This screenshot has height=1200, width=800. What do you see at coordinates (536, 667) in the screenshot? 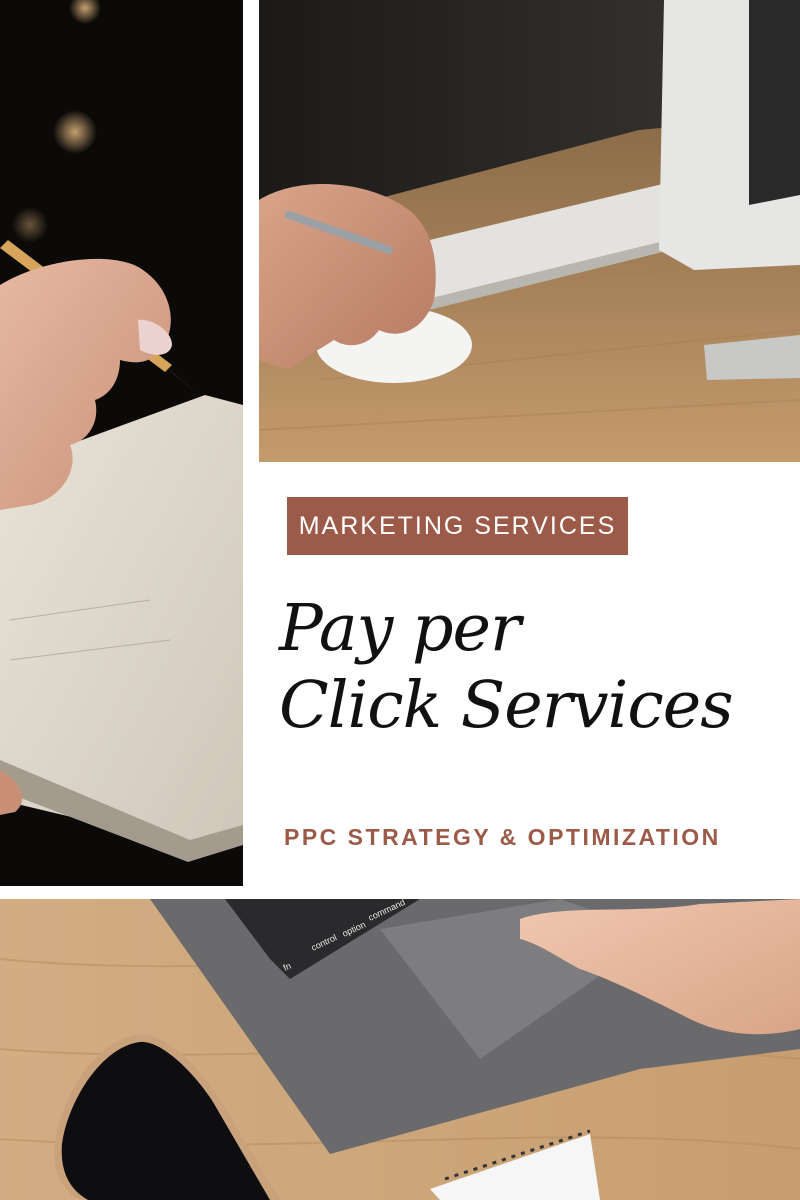
I see `main-title: Pay per Click Services` at bounding box center [536, 667].